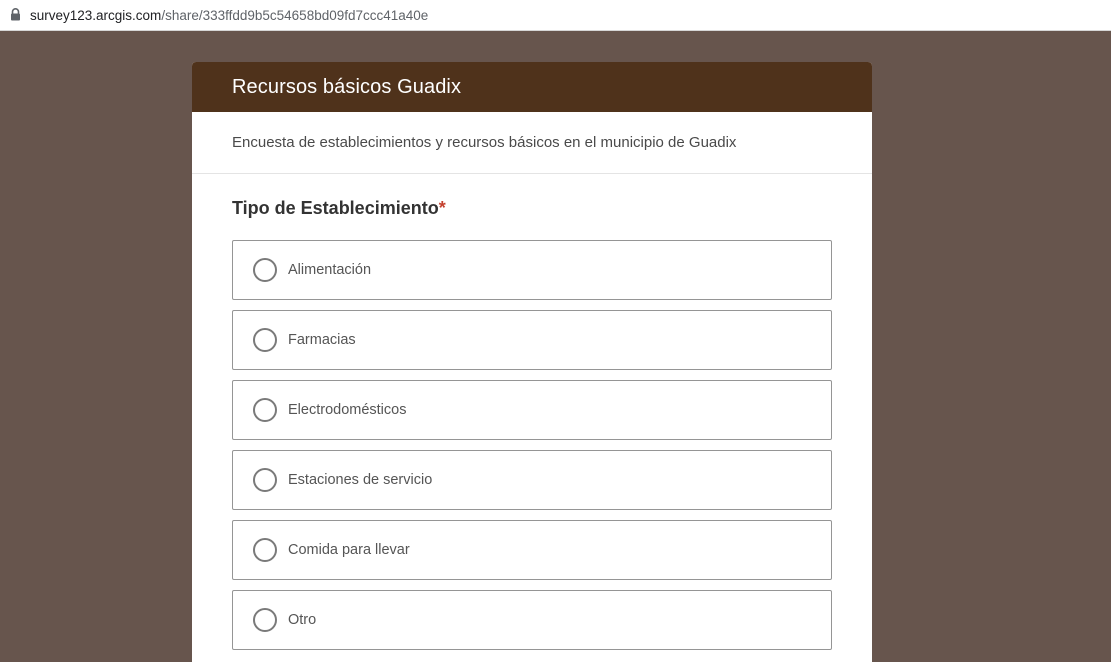  Describe the element at coordinates (532, 208) in the screenshot. I see `question-label: Tipo de Establecimiento*` at that location.